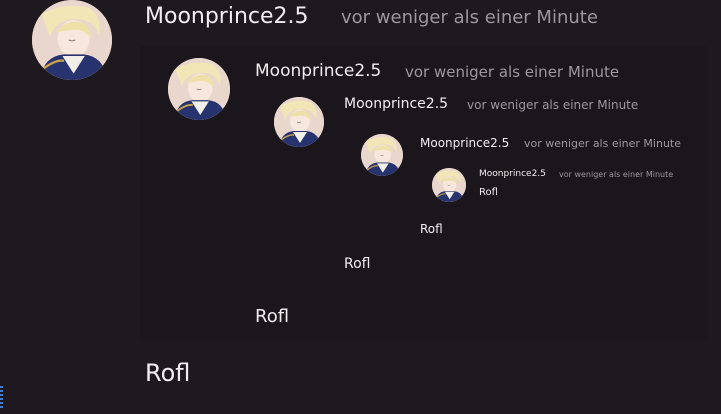 This screenshot has width=721, height=414. What do you see at coordinates (1, 397) in the screenshot?
I see `scroll-indicator` at bounding box center [1, 397].